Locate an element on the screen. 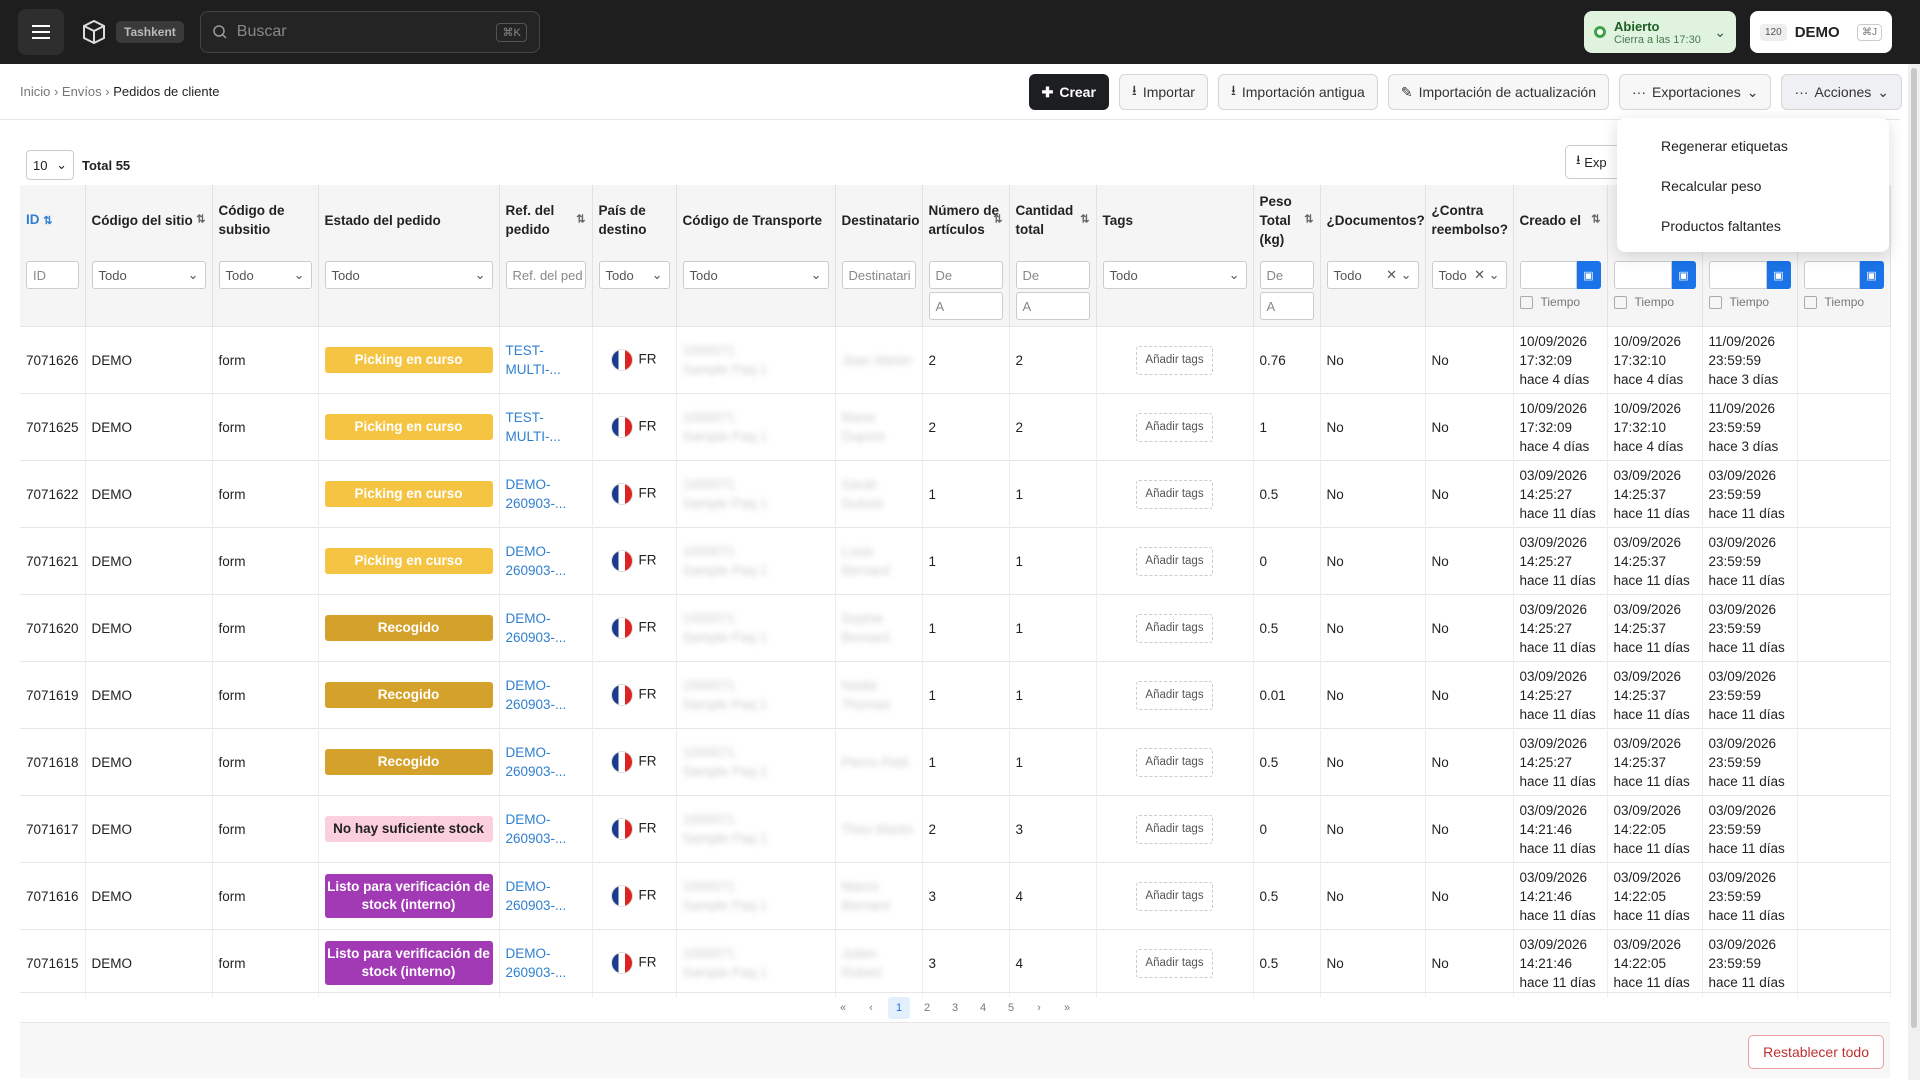  filter-created-date: ▣ is located at coordinates (1560, 275).